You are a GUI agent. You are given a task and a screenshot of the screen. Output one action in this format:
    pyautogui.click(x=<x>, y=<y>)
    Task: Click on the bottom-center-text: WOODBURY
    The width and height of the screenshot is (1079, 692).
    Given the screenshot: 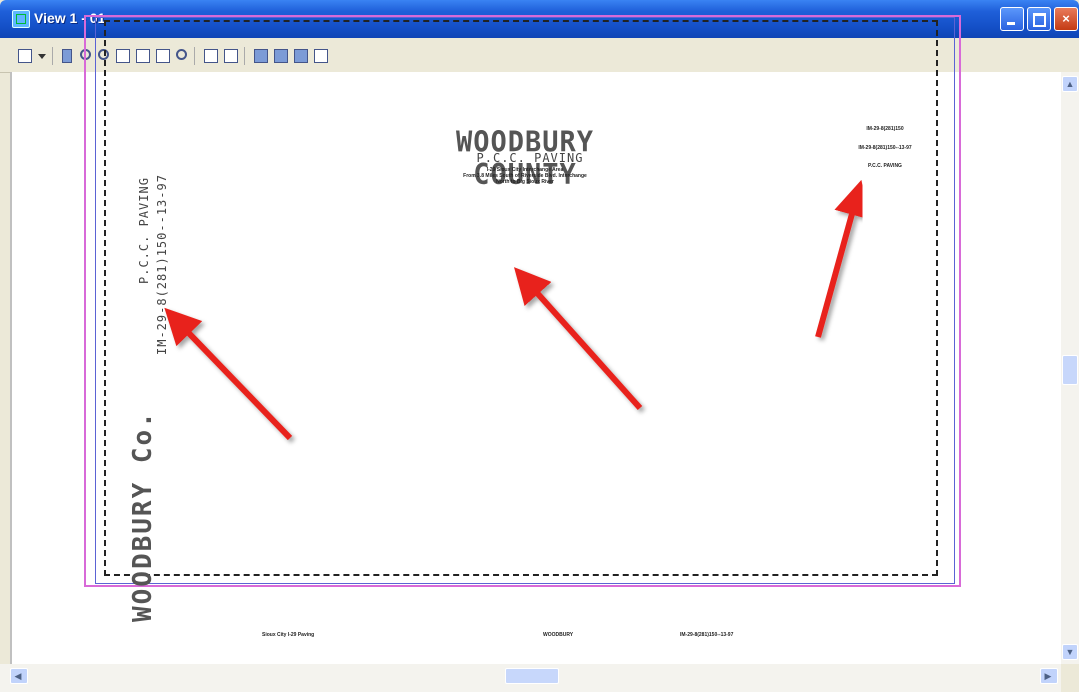 What is the action you would take?
    pyautogui.click(x=558, y=635)
    